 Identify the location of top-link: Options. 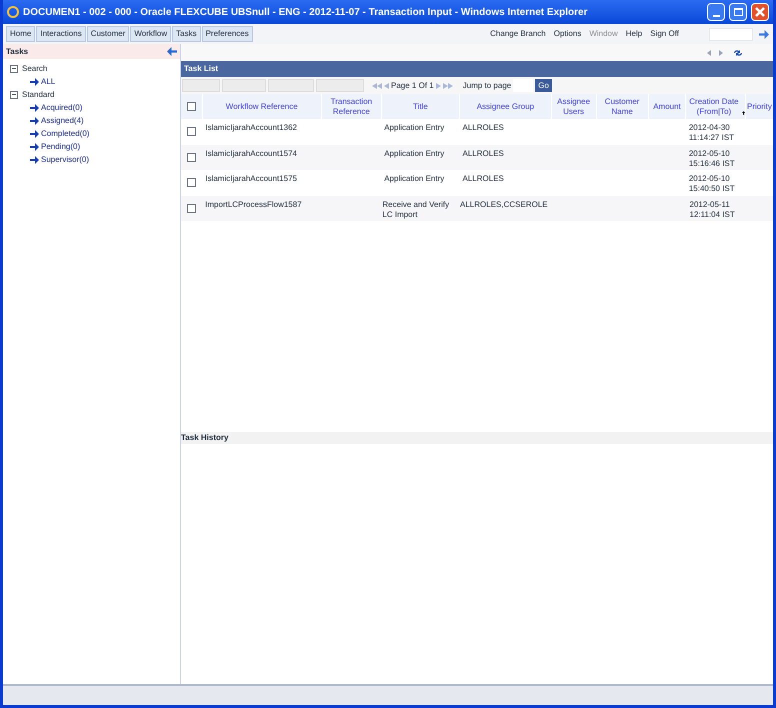
(568, 34).